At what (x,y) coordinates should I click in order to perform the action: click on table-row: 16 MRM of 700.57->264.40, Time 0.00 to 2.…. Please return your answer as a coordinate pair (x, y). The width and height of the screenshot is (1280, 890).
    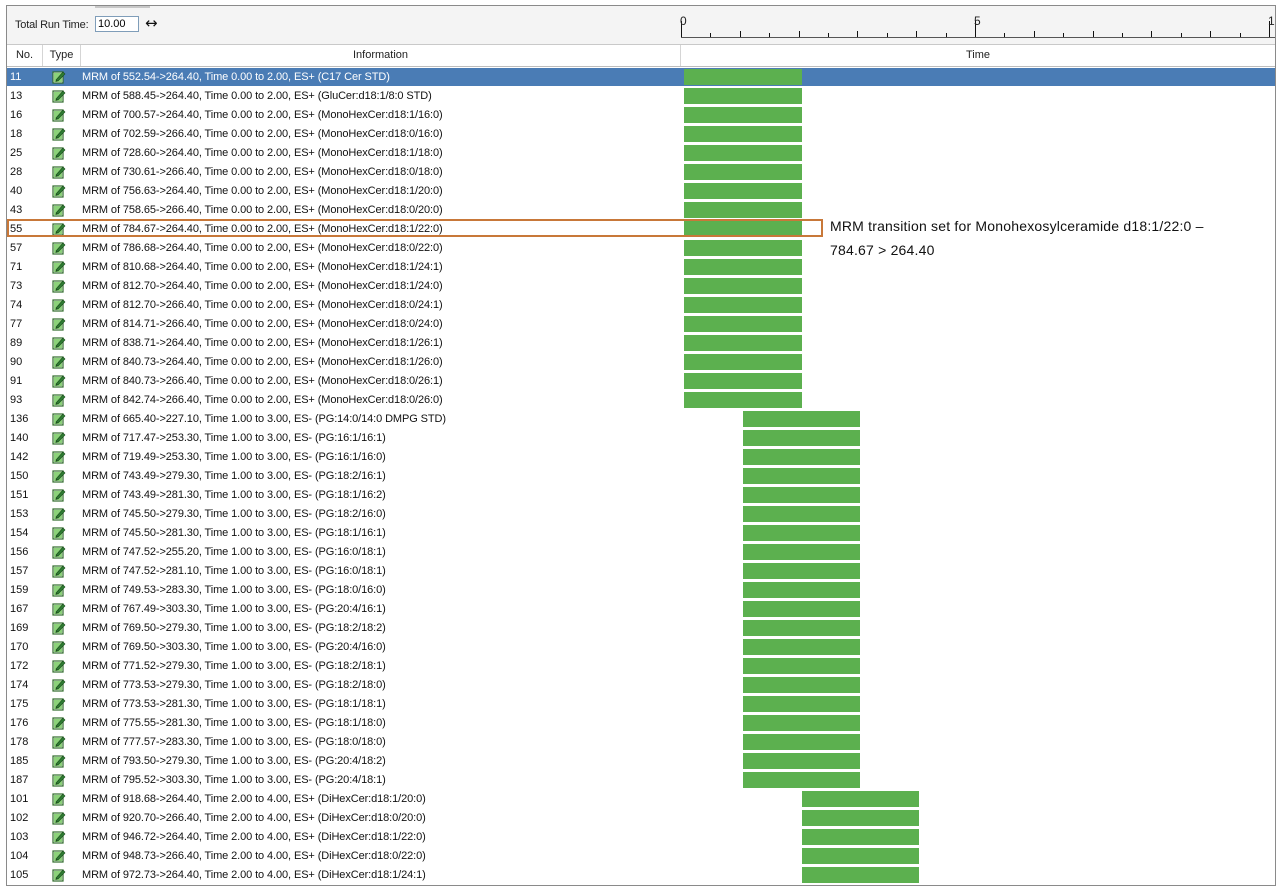
    Looking at the image, I should click on (641, 115).